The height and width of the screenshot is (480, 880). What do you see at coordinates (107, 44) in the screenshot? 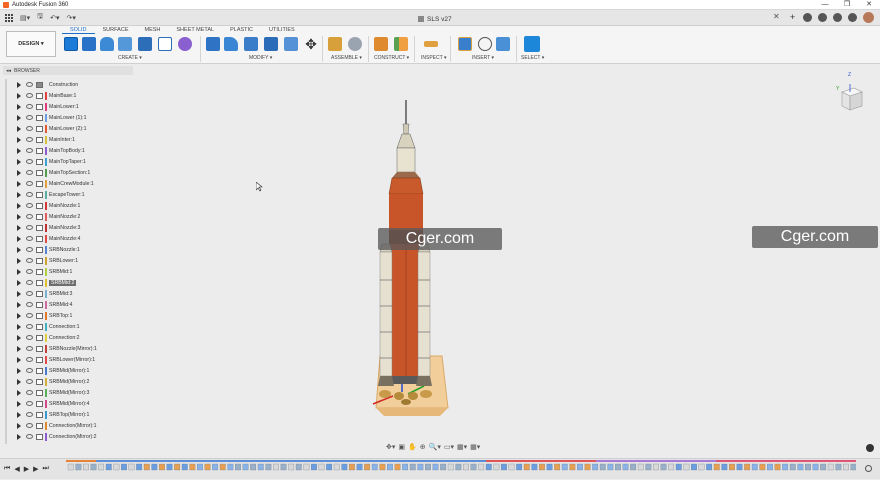
I see `revolve-icon` at bounding box center [107, 44].